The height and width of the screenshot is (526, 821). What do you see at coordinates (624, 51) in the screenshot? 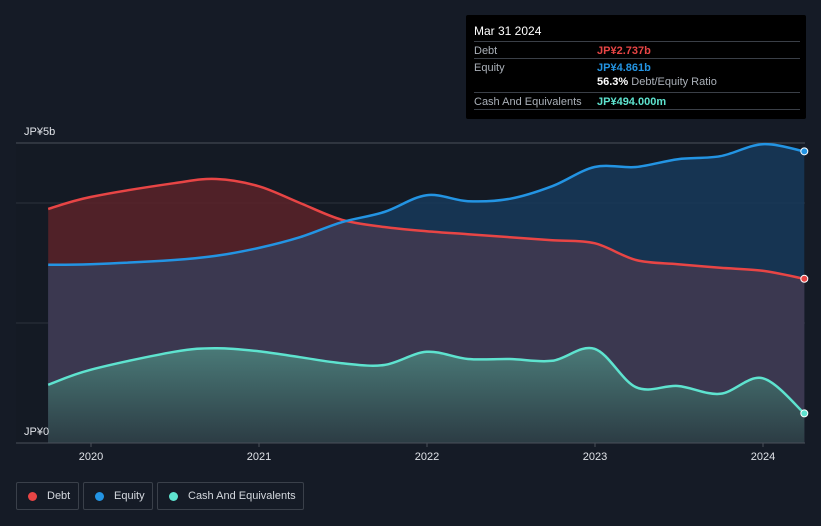
I see `tooltip-debt-value: JP¥2.737b` at bounding box center [624, 51].